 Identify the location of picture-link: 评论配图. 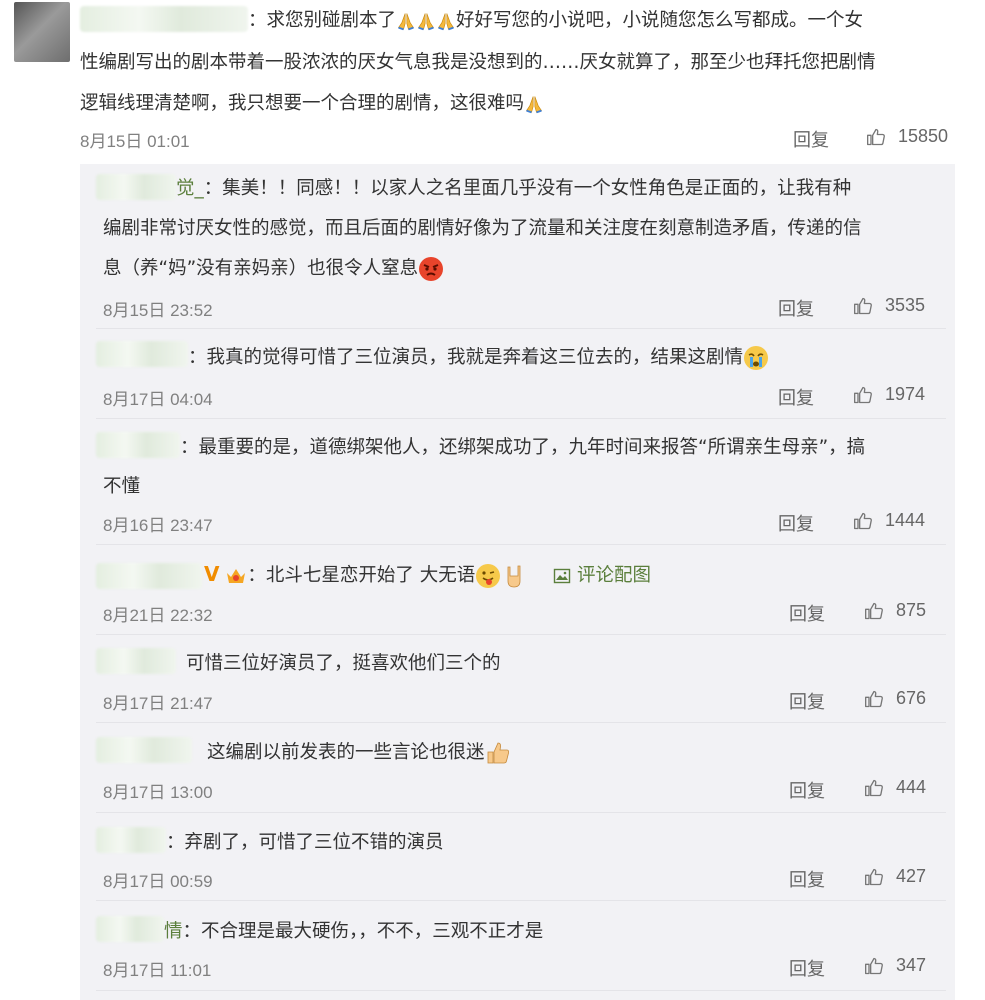
(602, 575).